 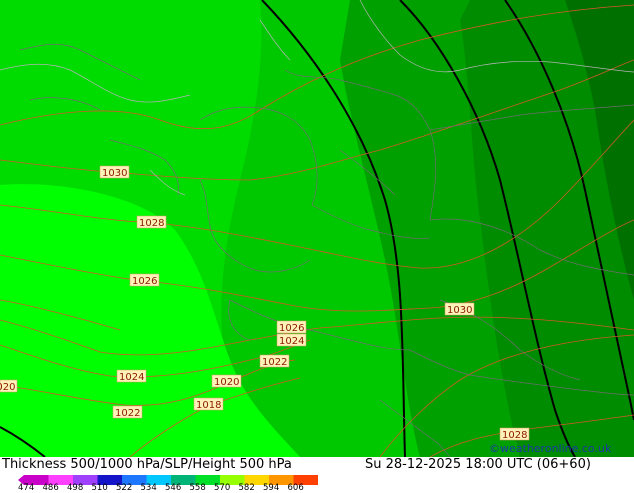 What do you see at coordinates (124, 488) in the screenshot?
I see `color-scale-label: 522` at bounding box center [124, 488].